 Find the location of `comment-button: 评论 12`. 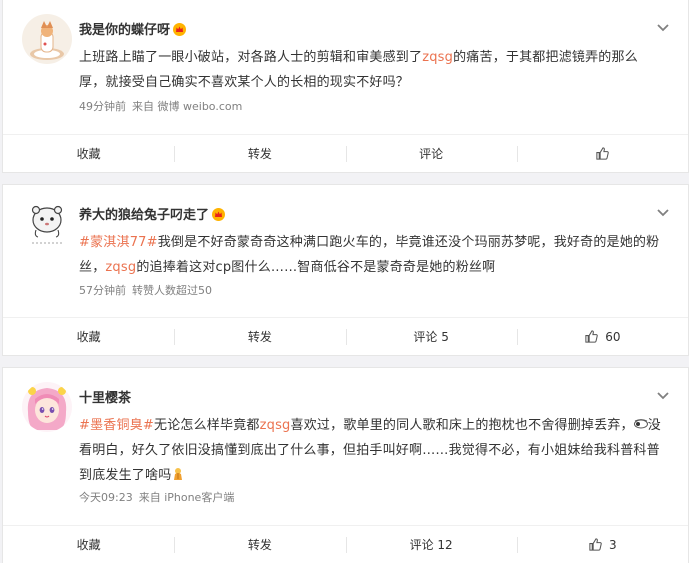

comment-button: 评论 12 is located at coordinates (431, 544).